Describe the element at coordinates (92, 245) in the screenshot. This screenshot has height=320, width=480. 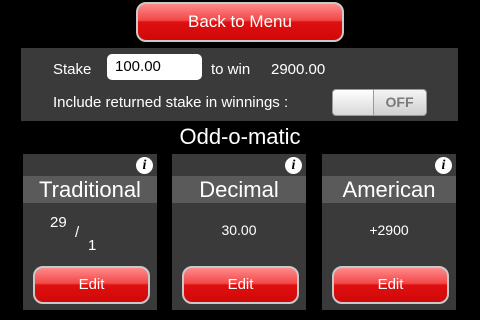
I see `fraction-denominator: 1` at that location.